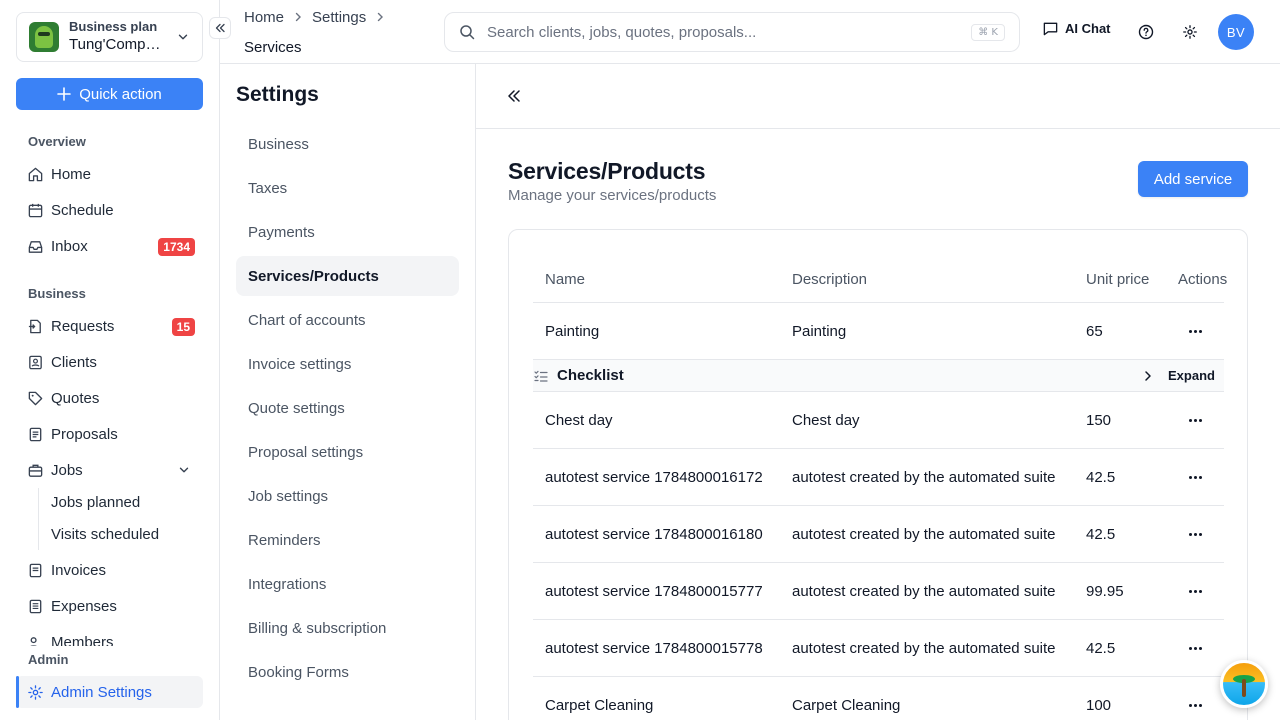 The height and width of the screenshot is (720, 1280). Describe the element at coordinates (95, 502) in the screenshot. I see `sidebar-item-jobs-planned: Jobs planned` at that location.